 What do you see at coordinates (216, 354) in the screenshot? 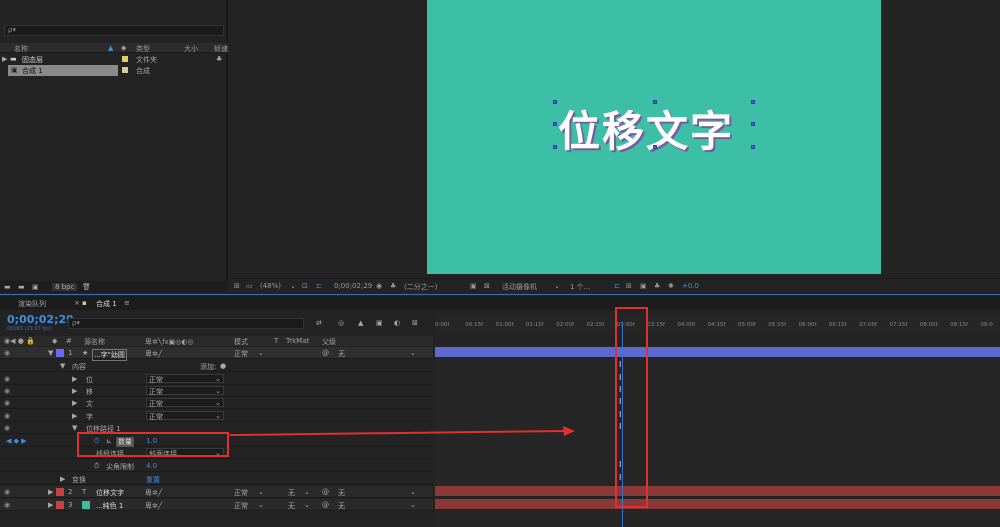
I see `layer-row-1: ◉ ▼ 1 ★ ...字"幼圆 卑✲╱ 正常 ⌄ @ 无 ⌄` at bounding box center [216, 354].